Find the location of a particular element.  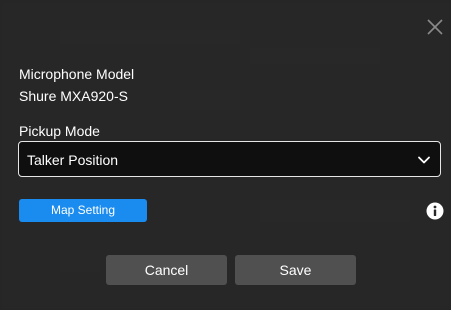

pickup-mode-selected-value: Talker Position is located at coordinates (73, 160).